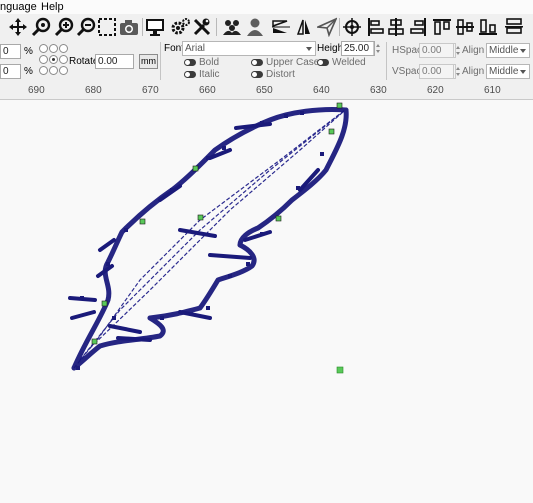 This screenshot has height=503, width=533. Describe the element at coordinates (209, 74) in the screenshot. I see `italic-label: Italic` at that location.